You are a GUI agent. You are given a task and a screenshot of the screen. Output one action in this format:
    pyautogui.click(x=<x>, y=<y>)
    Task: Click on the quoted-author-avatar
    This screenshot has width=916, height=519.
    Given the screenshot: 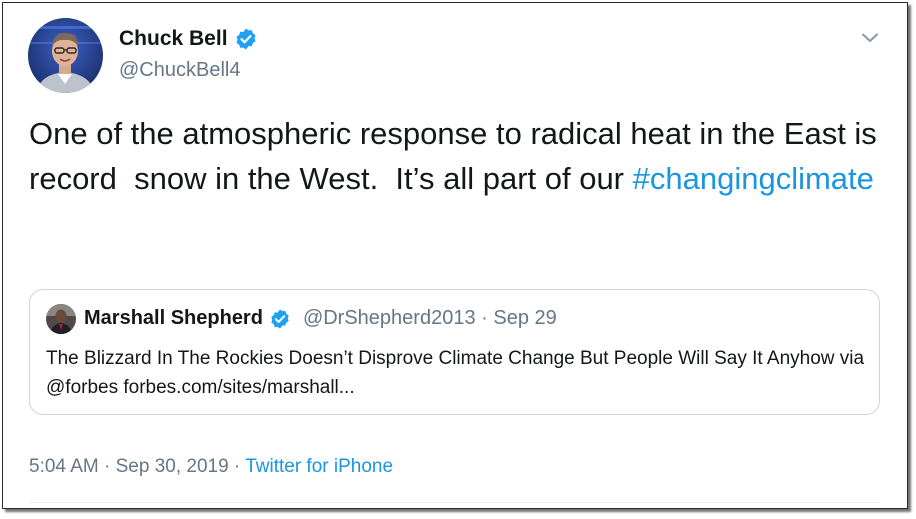 What is the action you would take?
    pyautogui.click(x=61, y=319)
    